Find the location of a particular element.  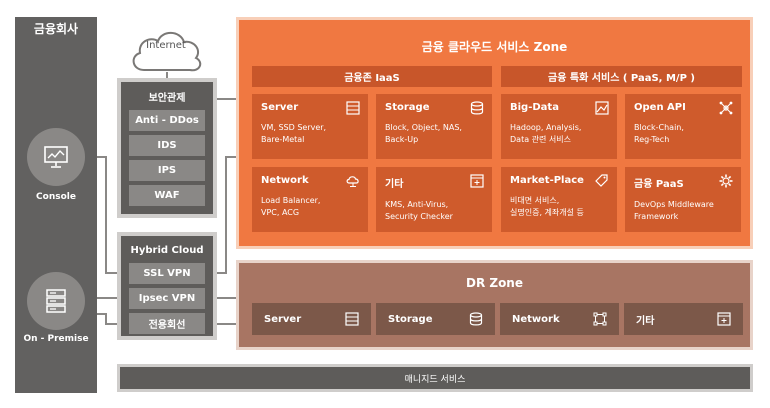

card-bigdata: Big-Data Hadoop, Analysis, Data 관련 서비스 is located at coordinates (559, 126).